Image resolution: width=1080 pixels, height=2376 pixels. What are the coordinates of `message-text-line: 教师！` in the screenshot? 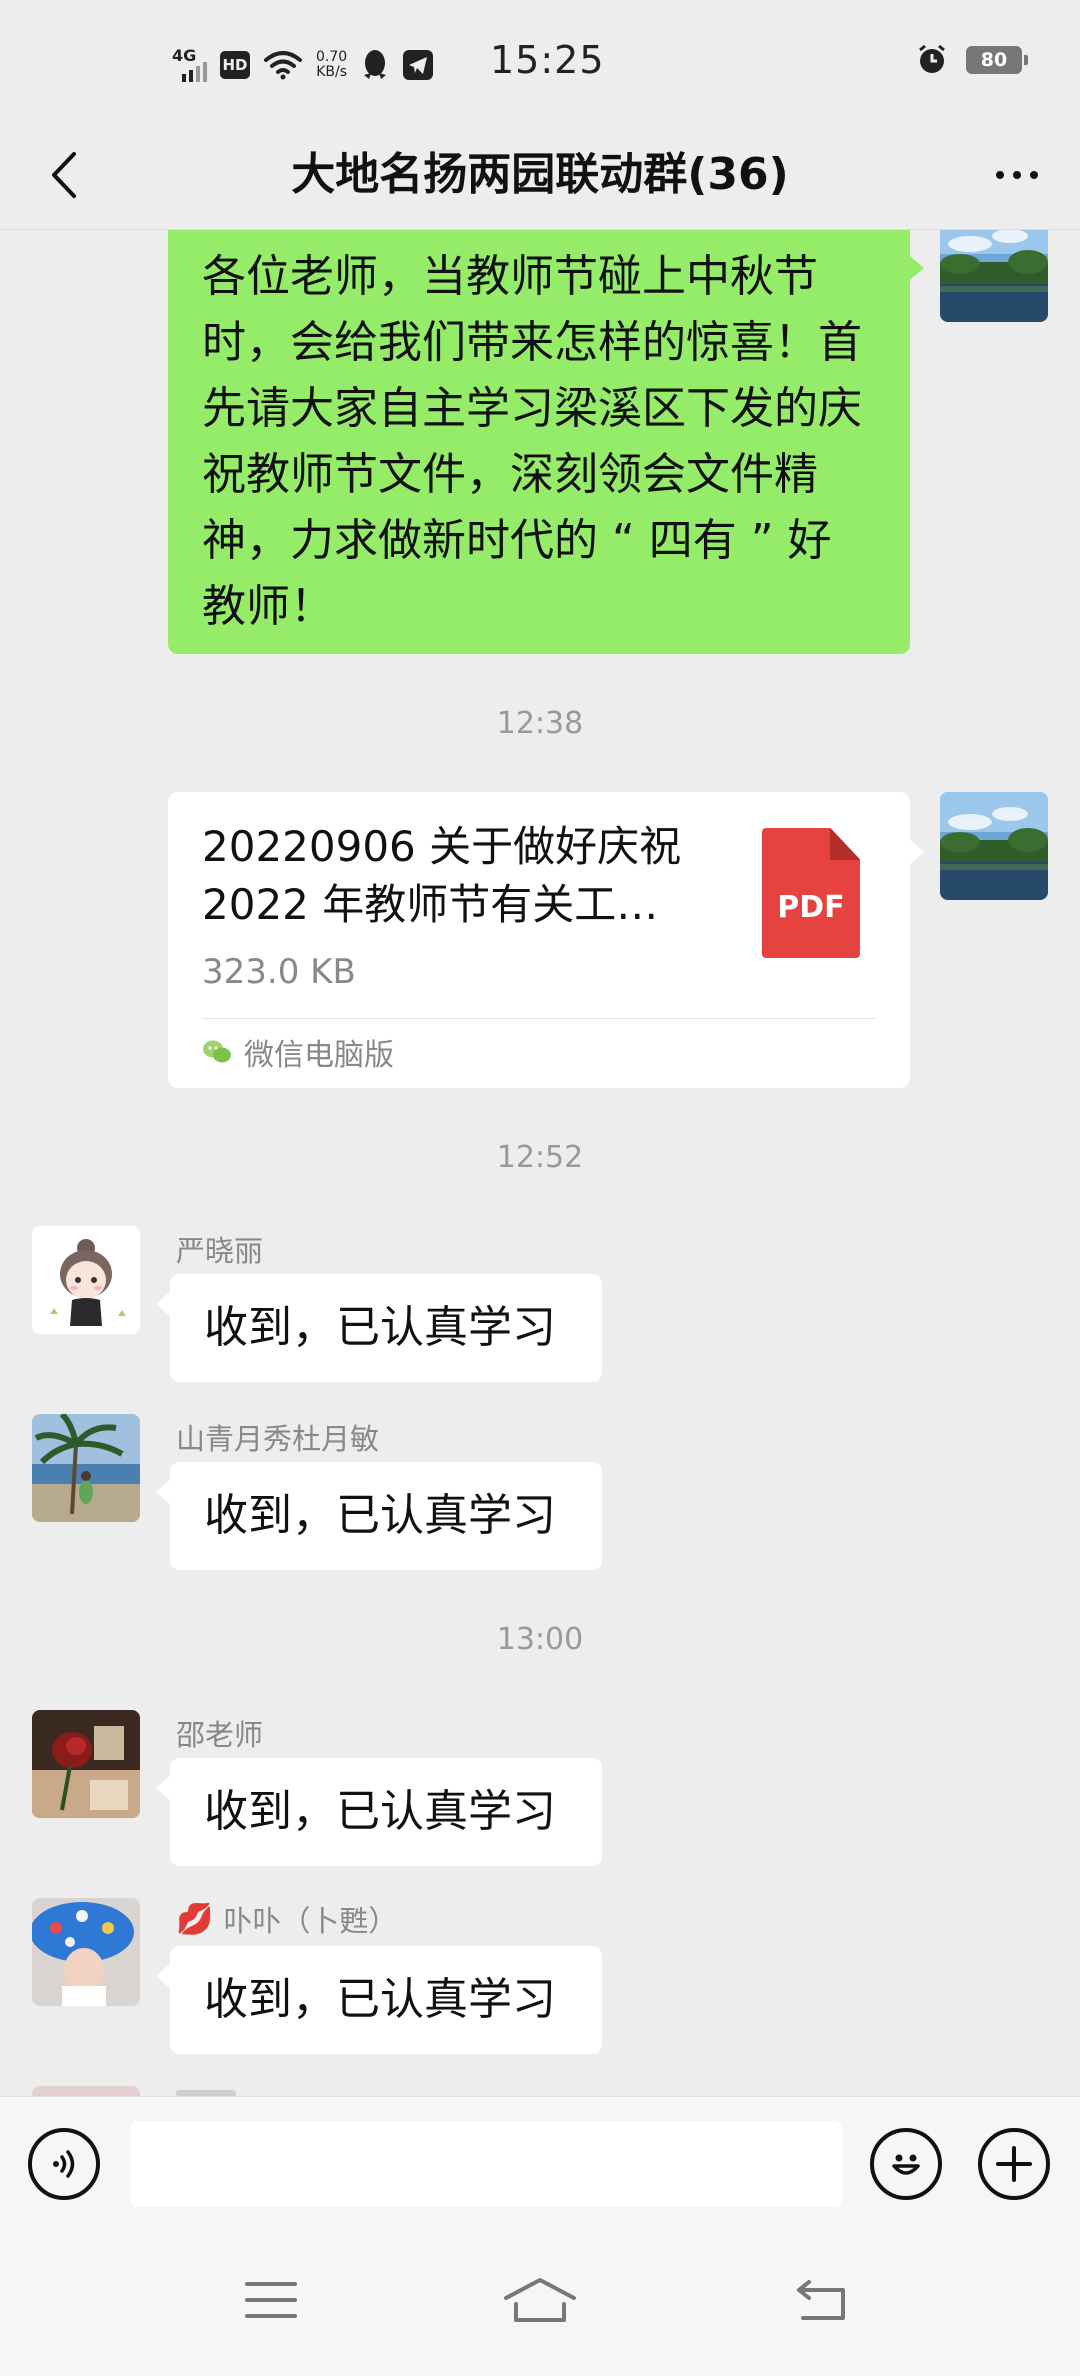 It's located at (268, 606).